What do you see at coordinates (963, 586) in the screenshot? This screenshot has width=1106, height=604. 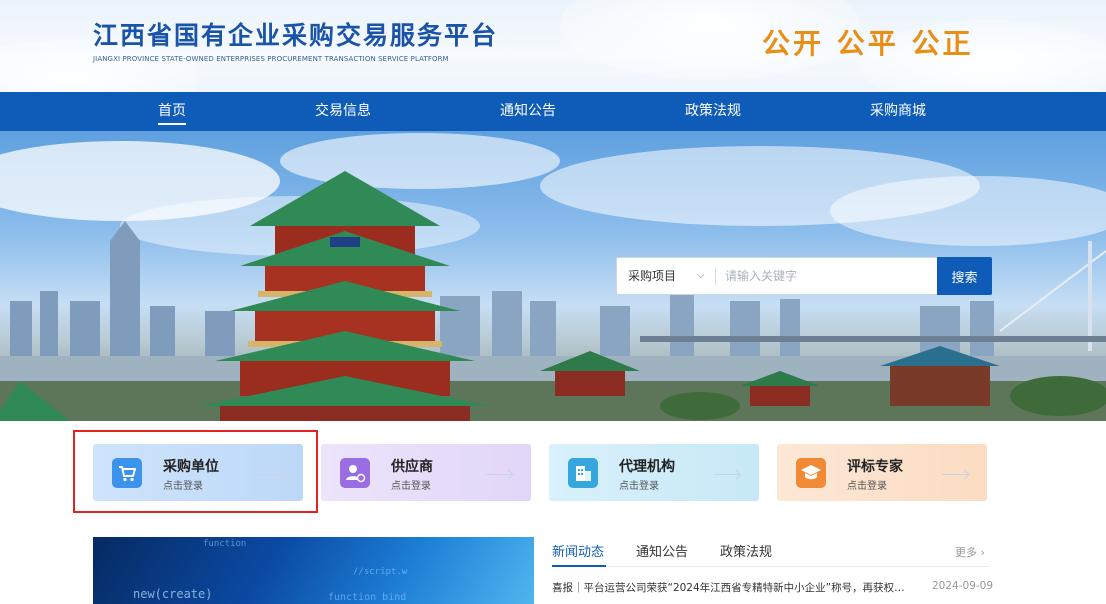 I see `news-date: 2024-09-09` at bounding box center [963, 586].